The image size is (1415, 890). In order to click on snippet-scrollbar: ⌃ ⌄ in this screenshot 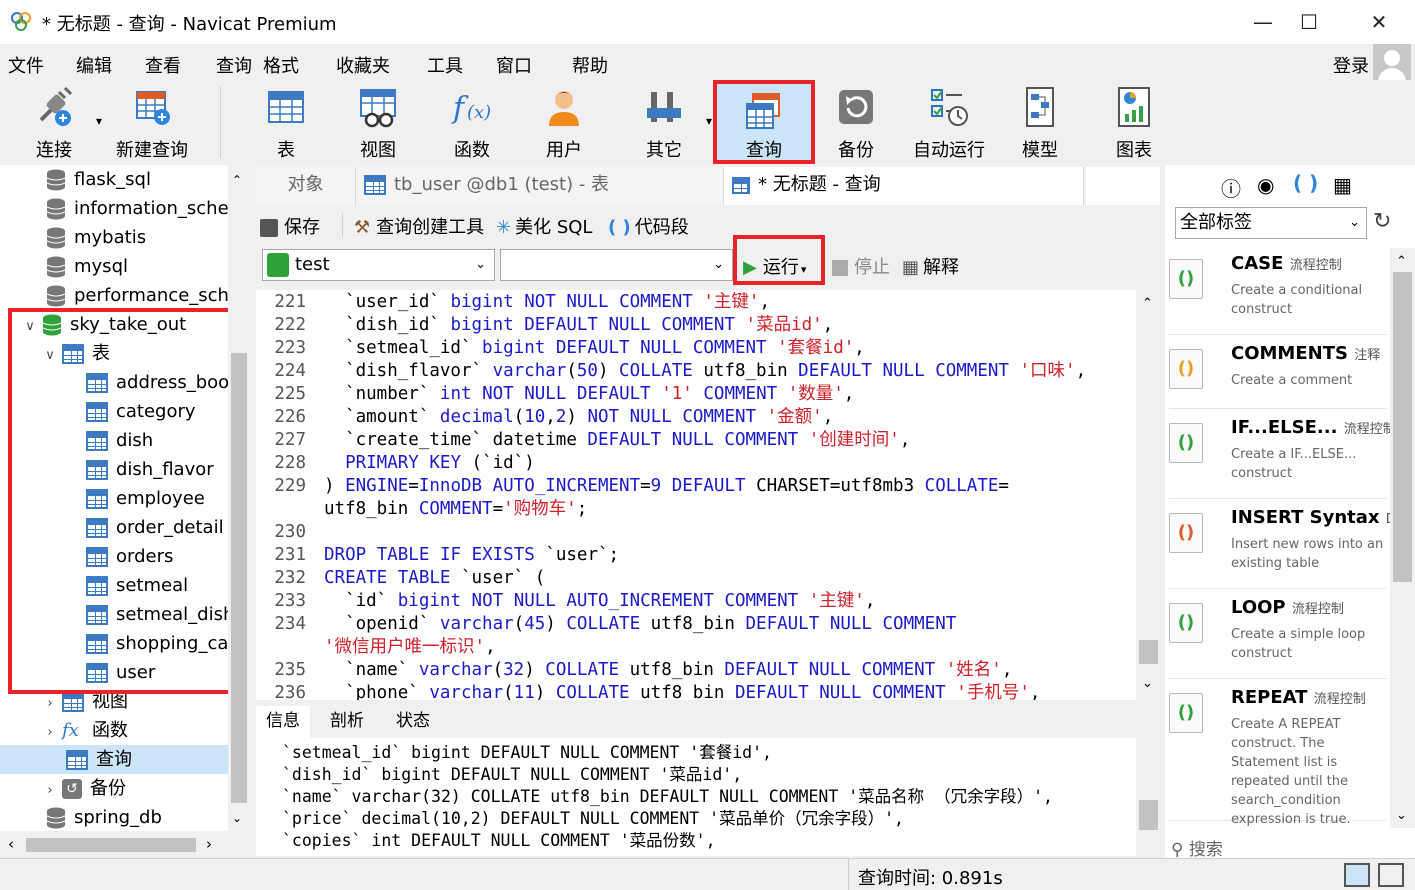, I will do `click(1402, 538)`.